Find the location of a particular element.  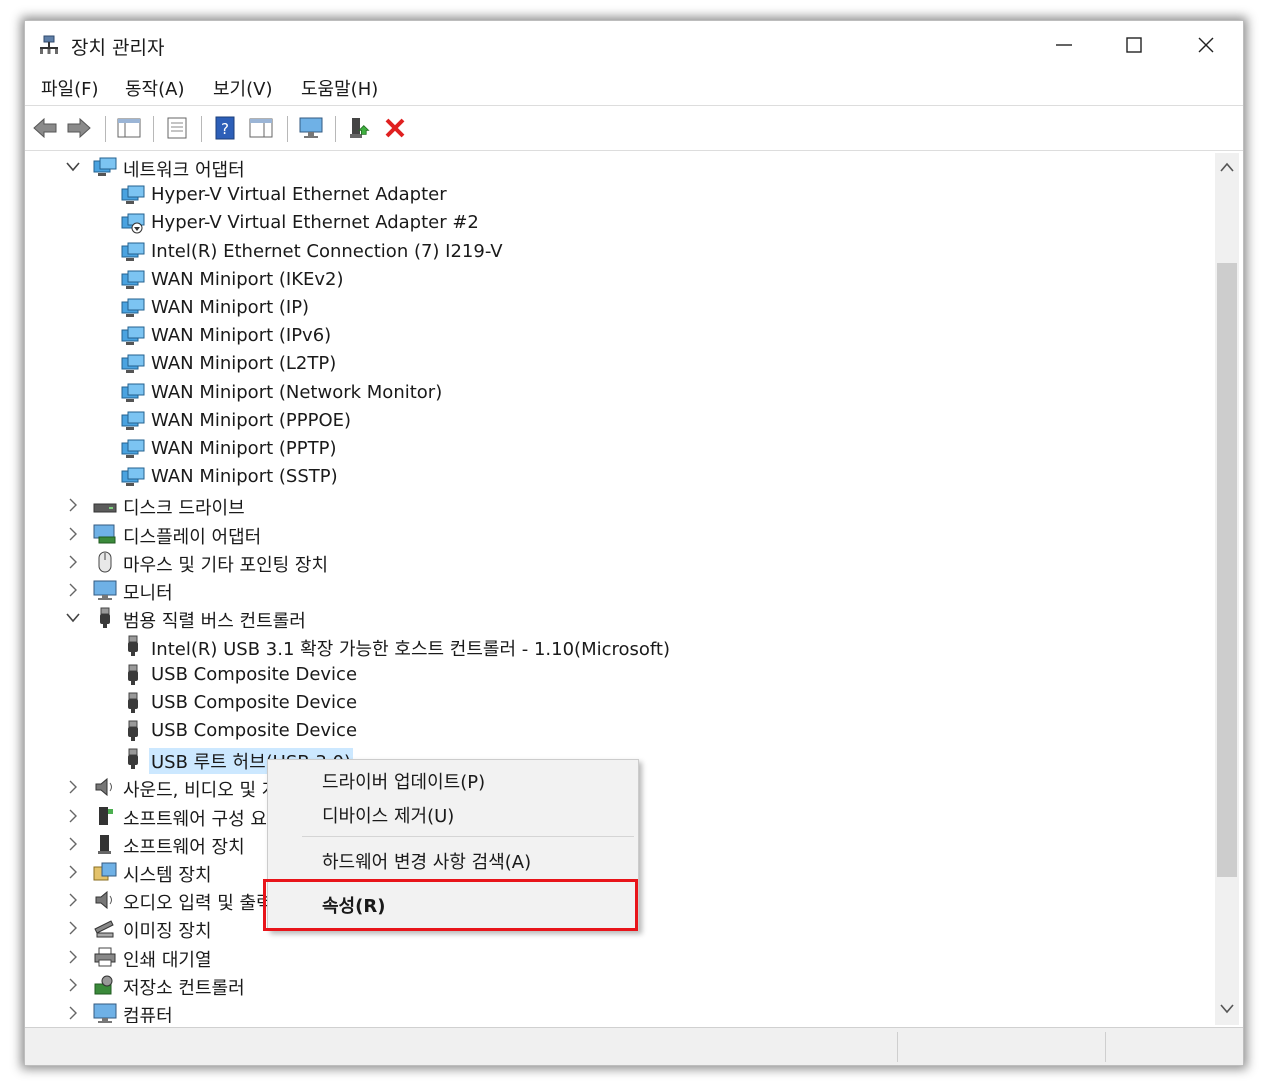

minimize-button is located at coordinates (1064, 45).